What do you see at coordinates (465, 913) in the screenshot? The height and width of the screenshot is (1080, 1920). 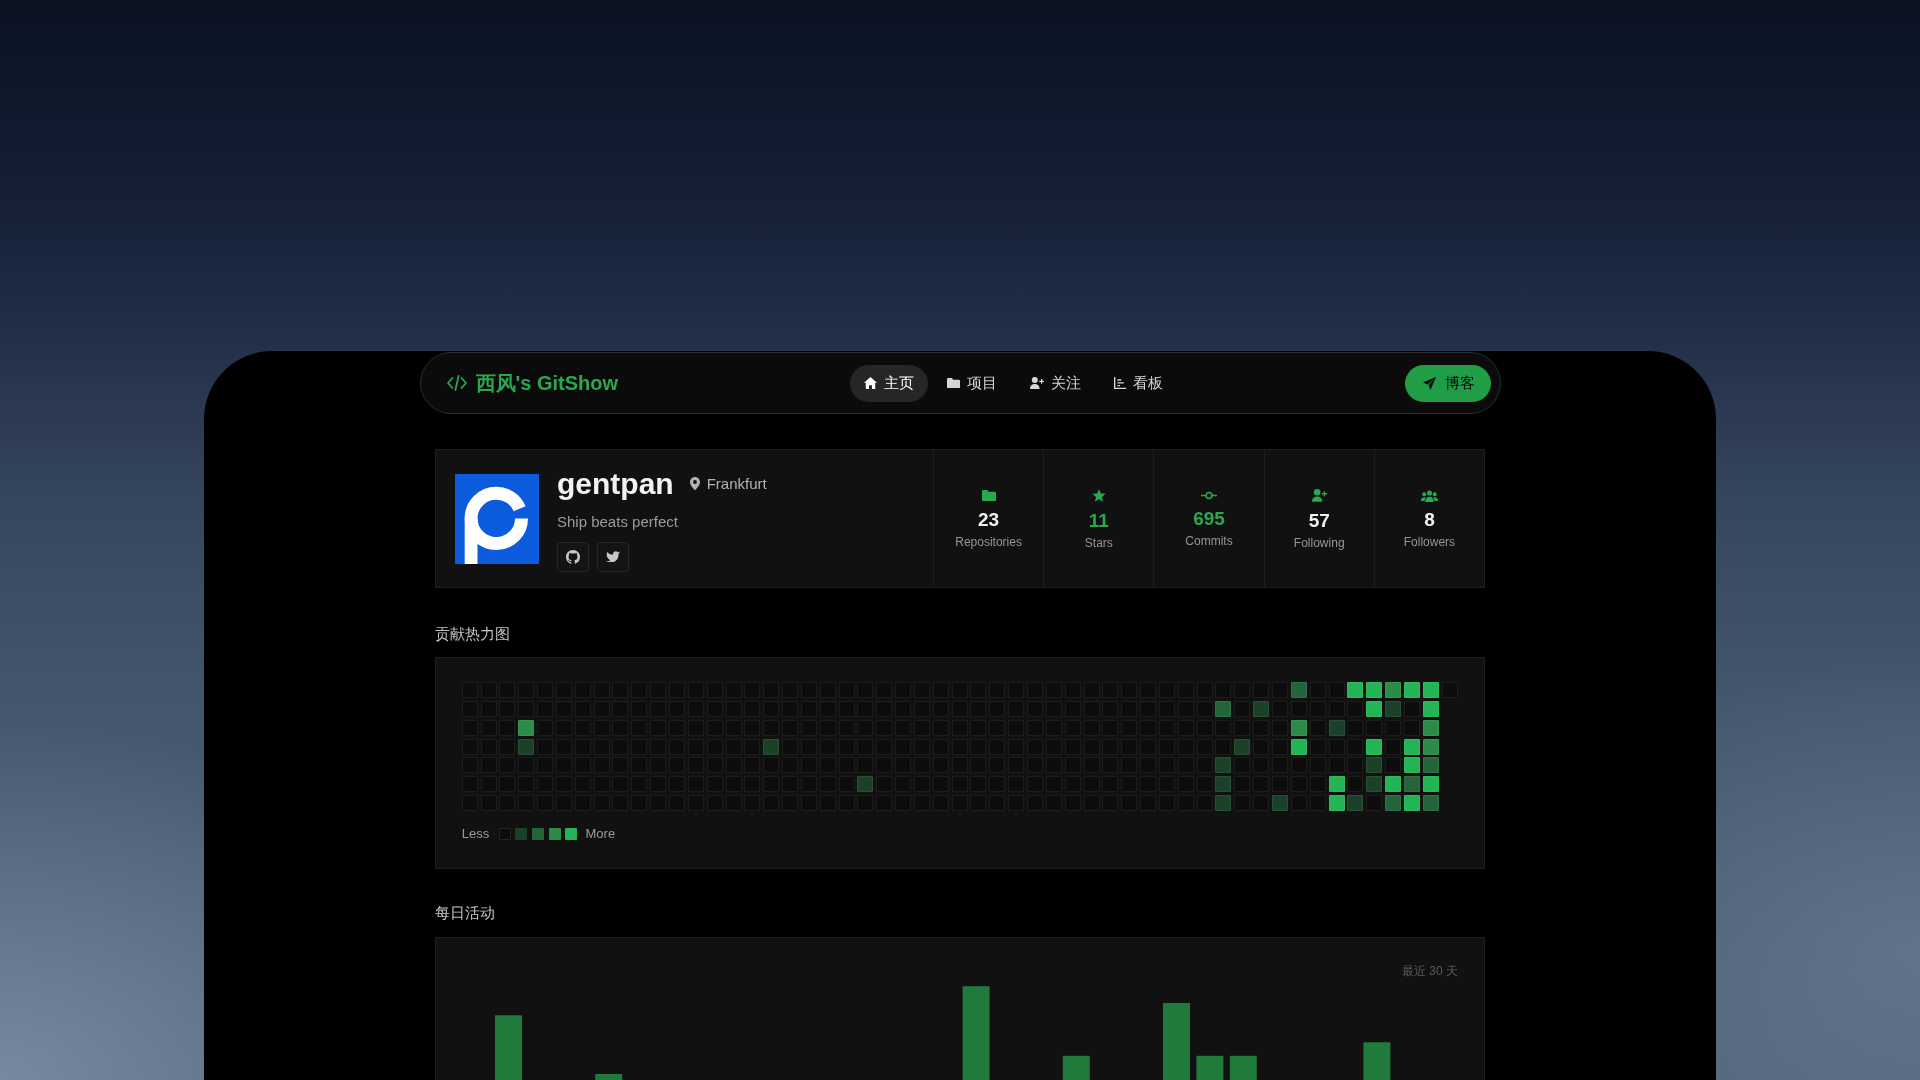 I see `section-title: 每日活动` at bounding box center [465, 913].